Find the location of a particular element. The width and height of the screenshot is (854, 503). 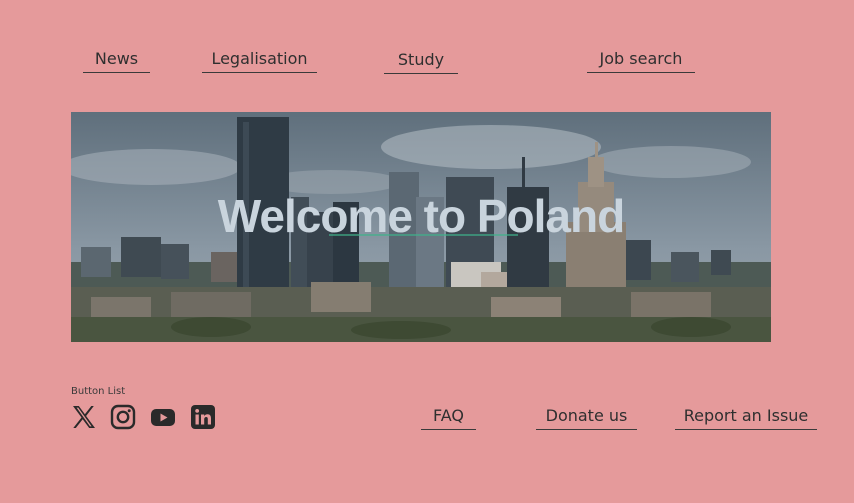

faq-link: FAQ is located at coordinates (448, 417).